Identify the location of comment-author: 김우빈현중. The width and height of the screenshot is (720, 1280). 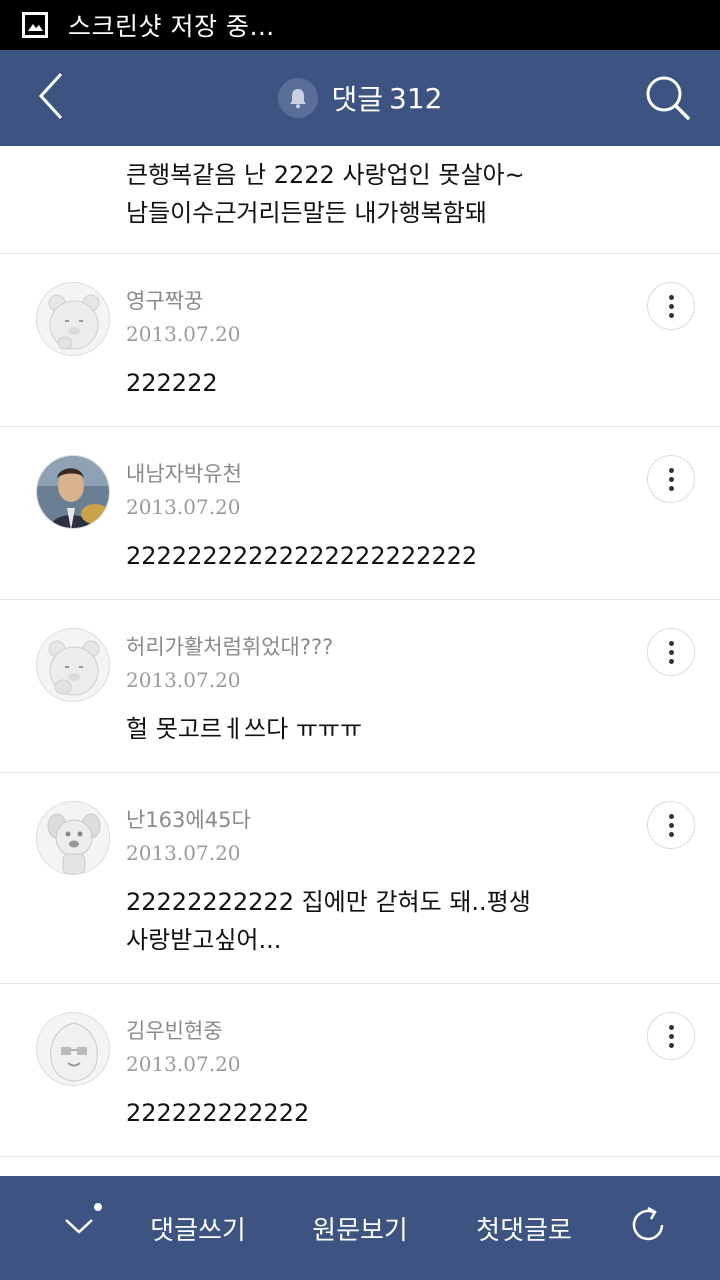
(174, 1031).